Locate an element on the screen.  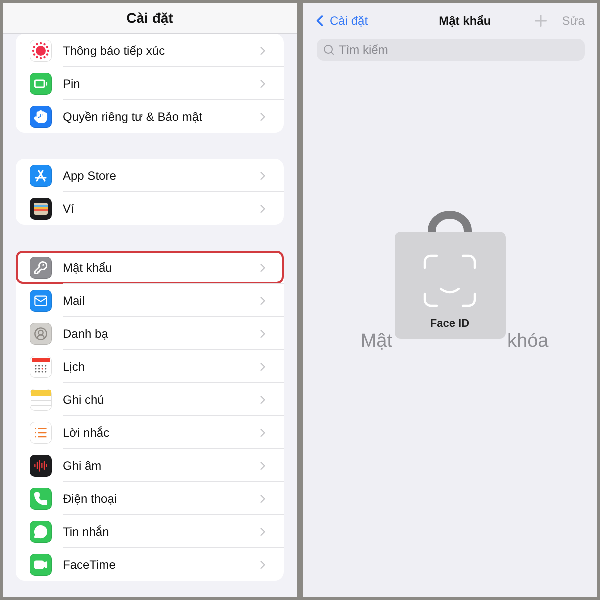
notes-icon is located at coordinates (41, 399).